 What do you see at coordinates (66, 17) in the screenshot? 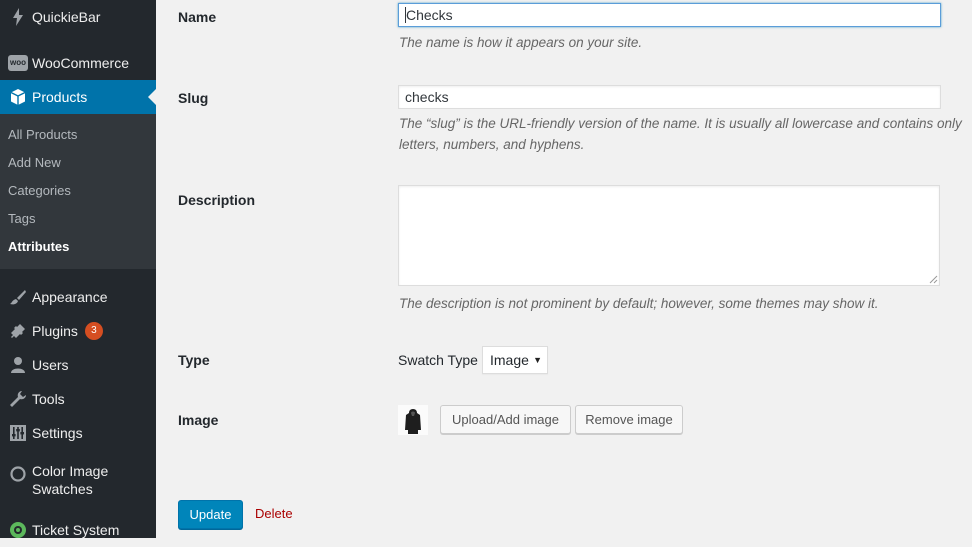
I see `menu-label-quickiebar: QuickieBar` at bounding box center [66, 17].